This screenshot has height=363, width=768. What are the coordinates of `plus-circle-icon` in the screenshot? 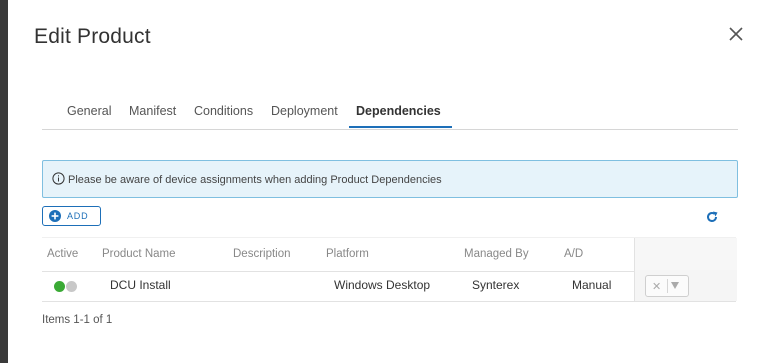 It's located at (55, 216).